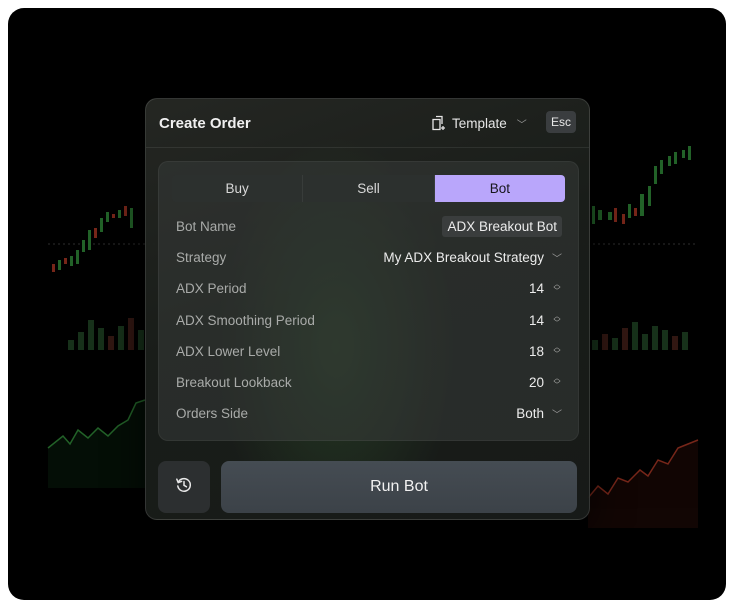 This screenshot has height=608, width=734. I want to click on template-button: Template ﹀, so click(478, 123).